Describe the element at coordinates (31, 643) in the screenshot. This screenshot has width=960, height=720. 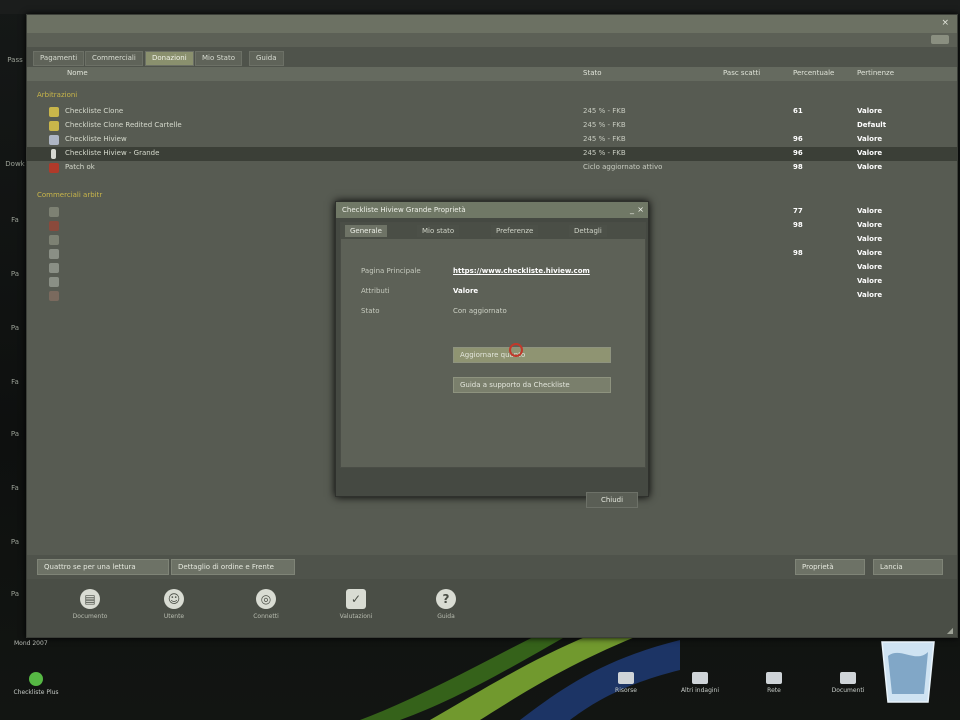
I see `taskbar-time: Mond 2007` at that location.